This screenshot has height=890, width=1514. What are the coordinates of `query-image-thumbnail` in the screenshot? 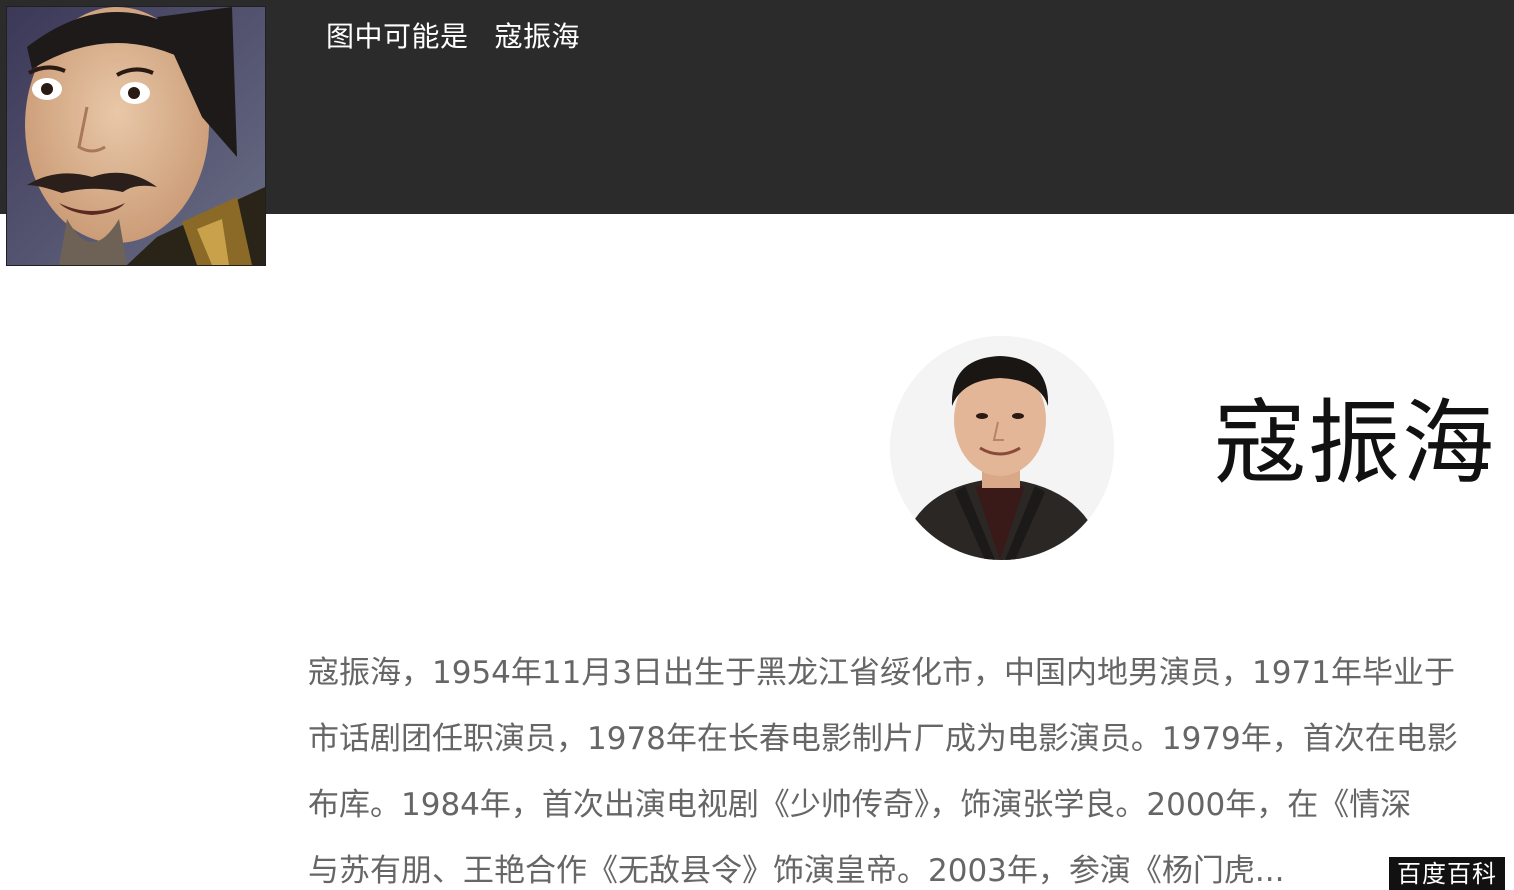 It's located at (136, 136).